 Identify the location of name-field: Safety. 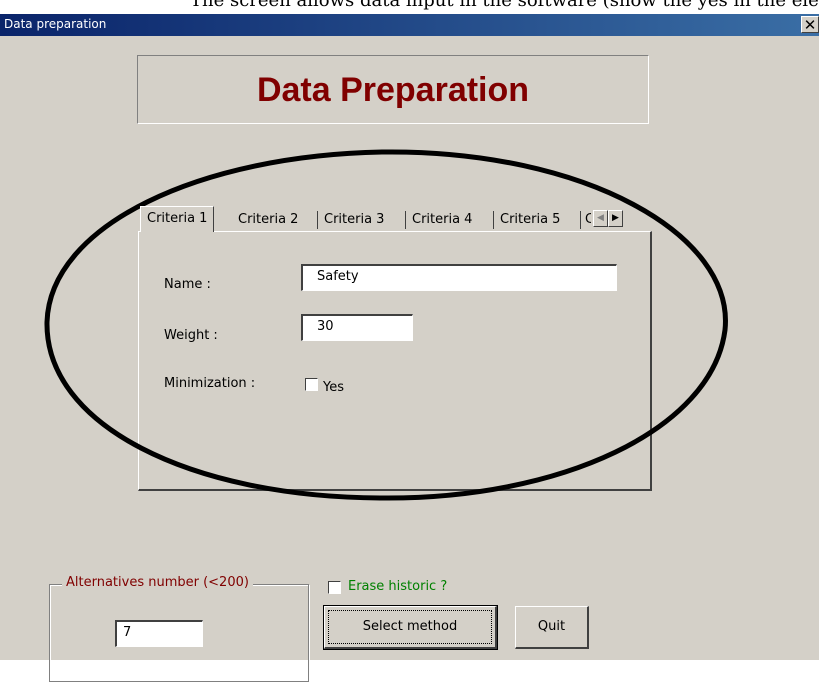
(459, 277).